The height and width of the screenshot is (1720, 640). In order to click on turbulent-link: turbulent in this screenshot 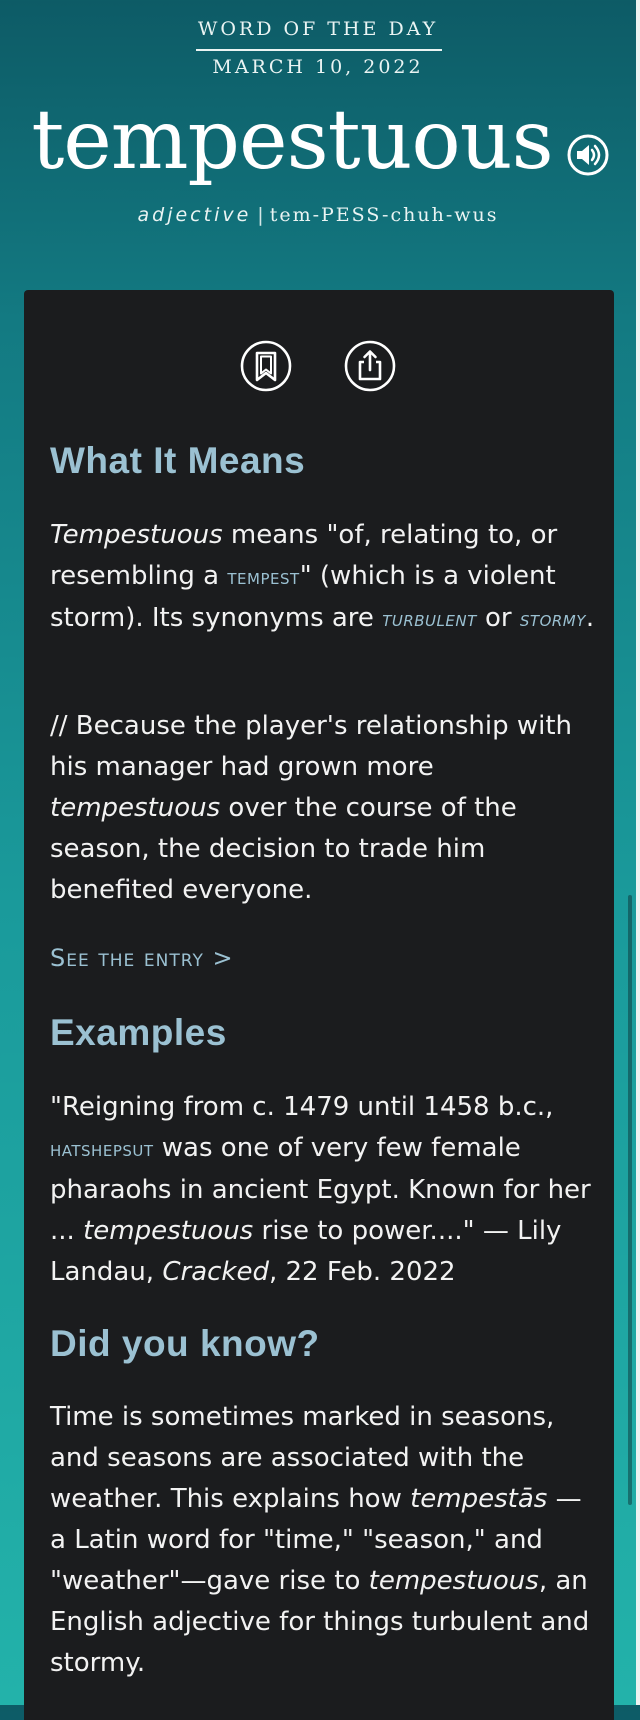, I will do `click(429, 619)`.